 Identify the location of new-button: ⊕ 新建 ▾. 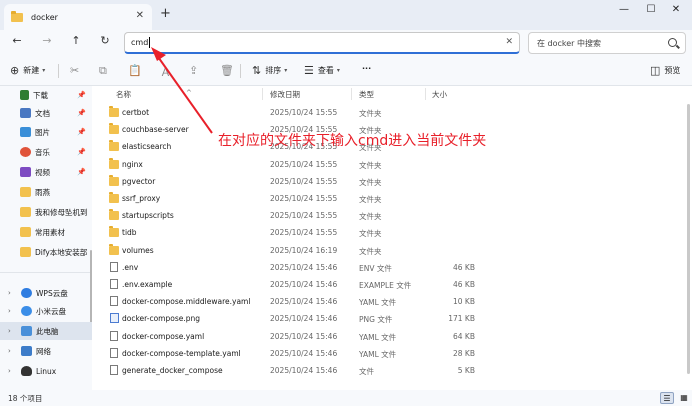
(27, 70).